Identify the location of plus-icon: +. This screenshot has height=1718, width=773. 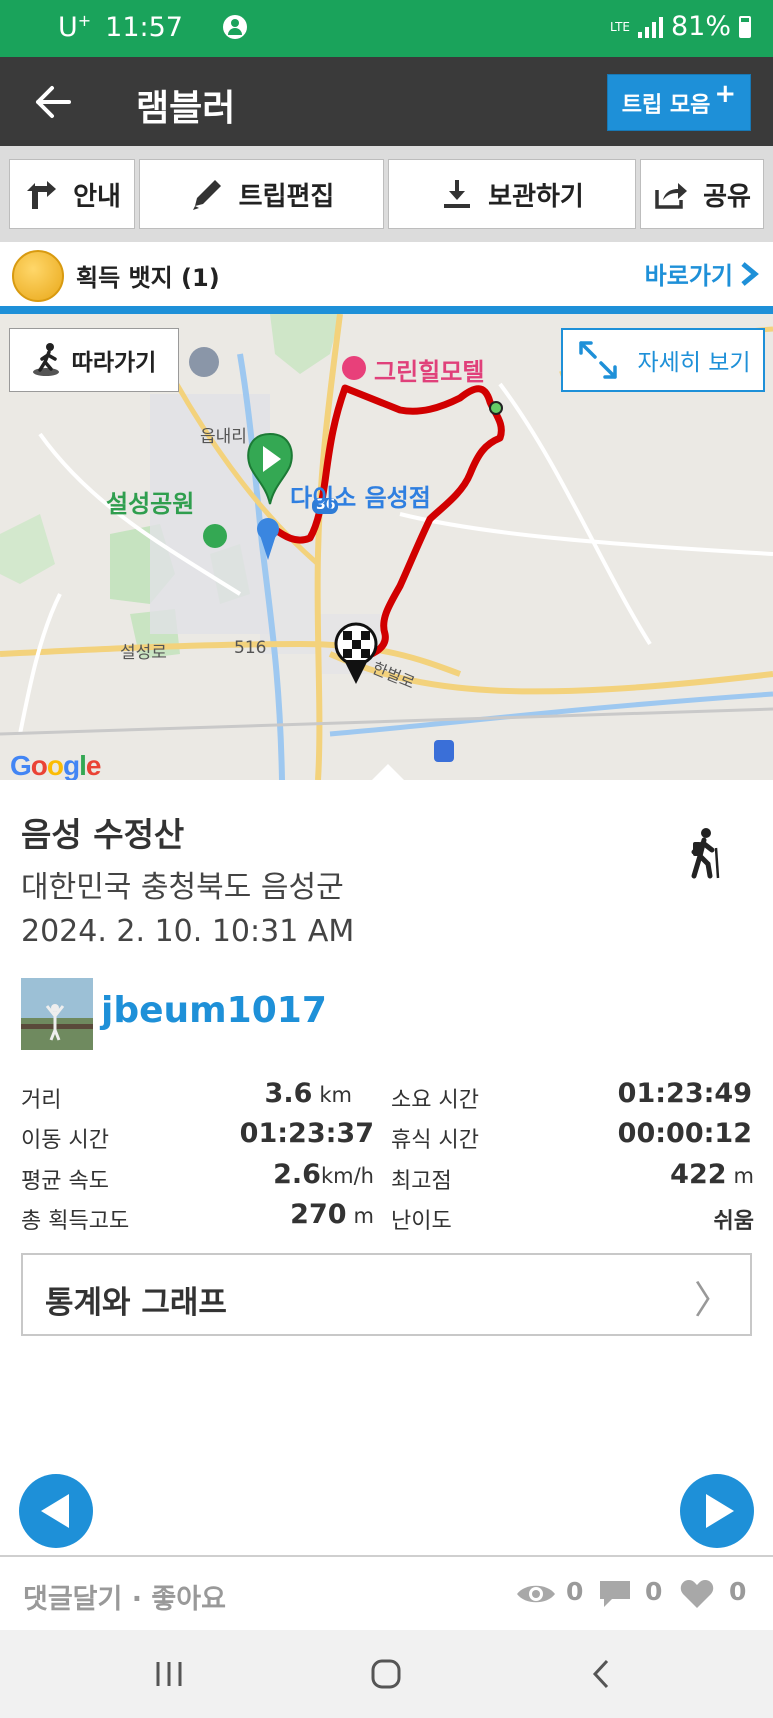
(725, 93).